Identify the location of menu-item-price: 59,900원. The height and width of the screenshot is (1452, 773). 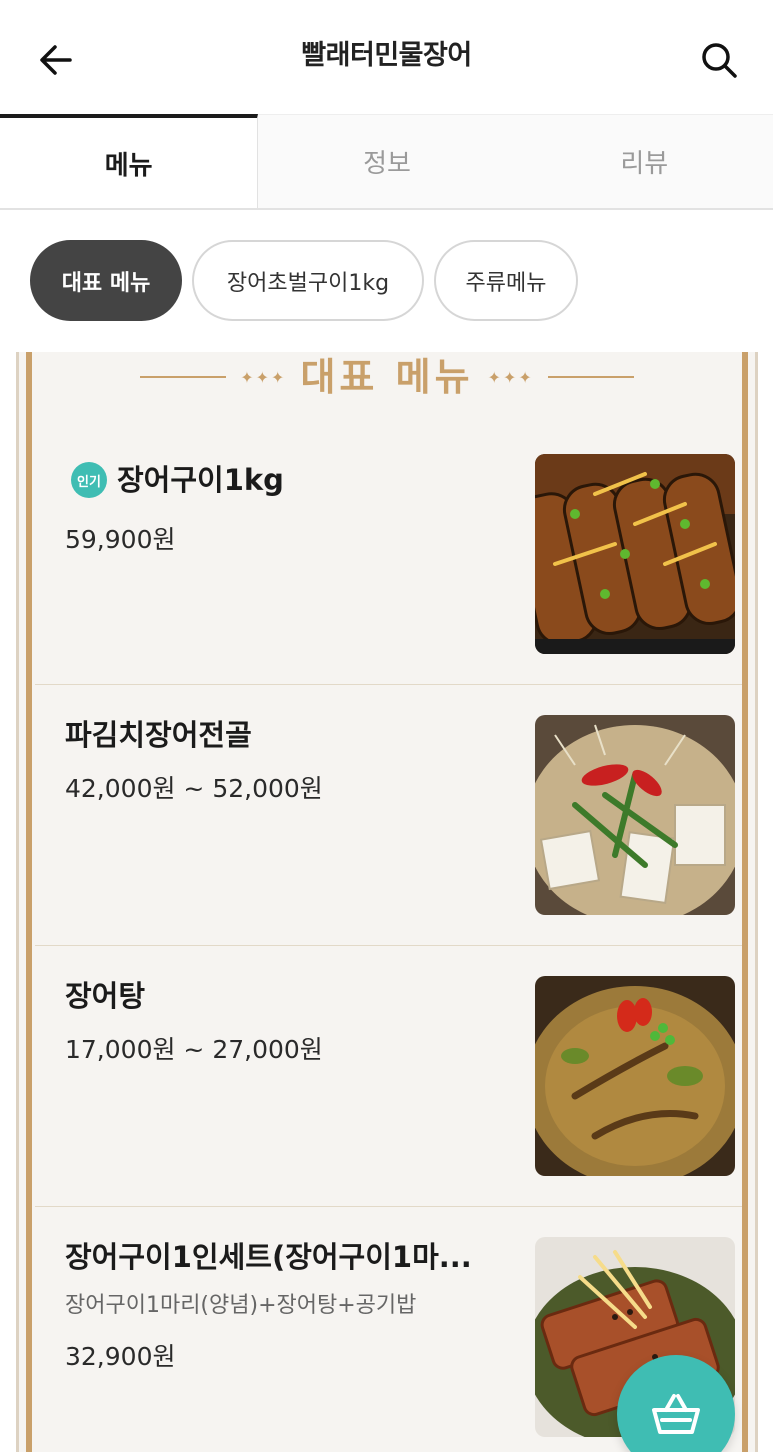
(120, 539).